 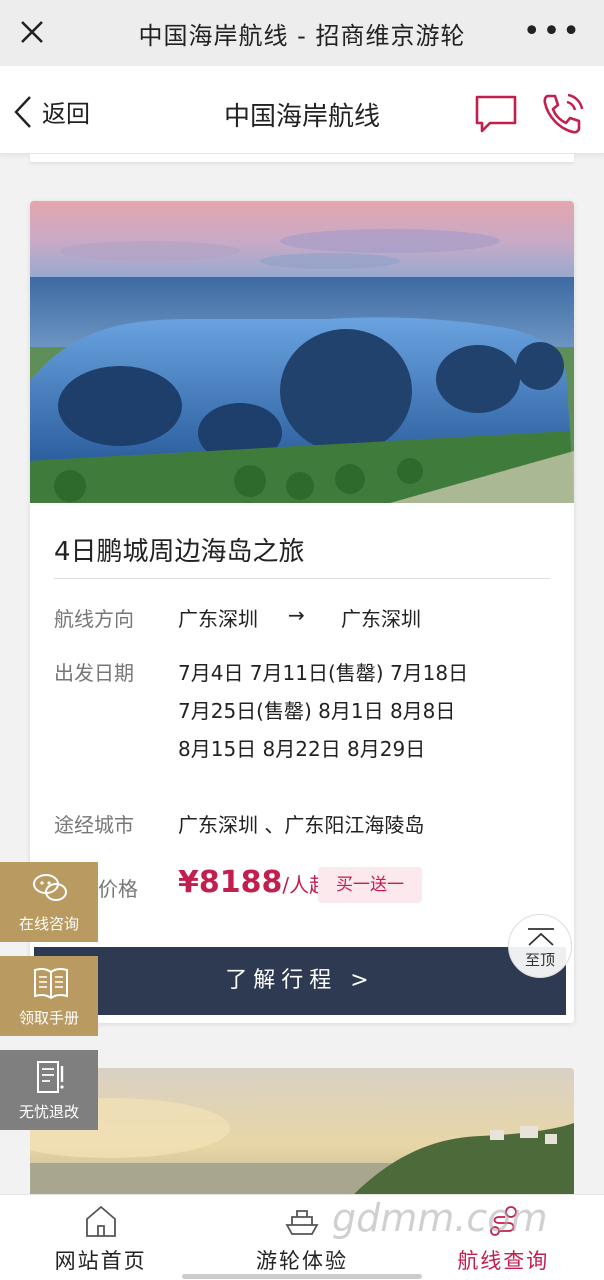 What do you see at coordinates (440, 1218) in the screenshot?
I see `watermark: gdmm.com` at bounding box center [440, 1218].